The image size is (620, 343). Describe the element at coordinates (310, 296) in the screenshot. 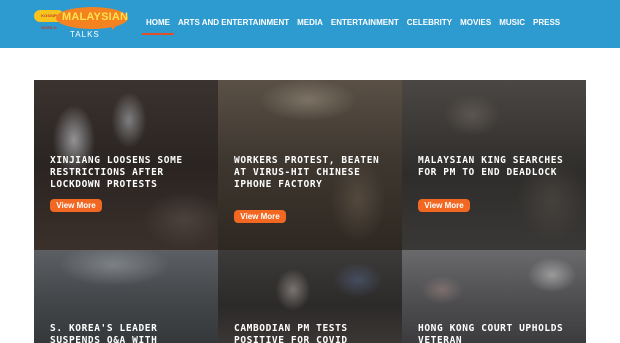

I see `article-card: CAMBODIAN PM TESTS POSITIVE FOR COVID` at that location.